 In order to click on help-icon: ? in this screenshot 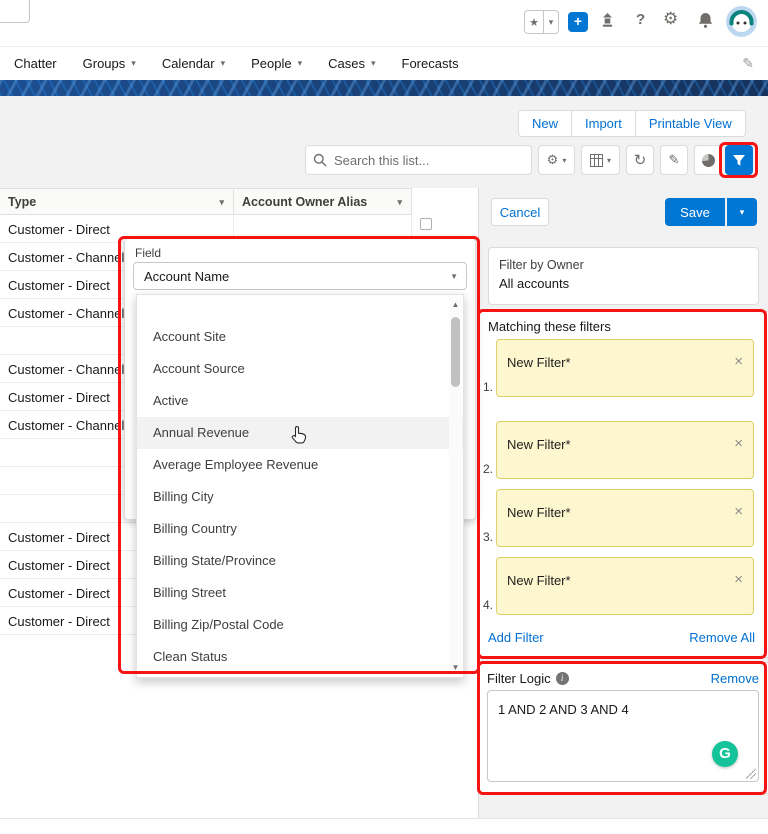, I will do `click(640, 19)`.